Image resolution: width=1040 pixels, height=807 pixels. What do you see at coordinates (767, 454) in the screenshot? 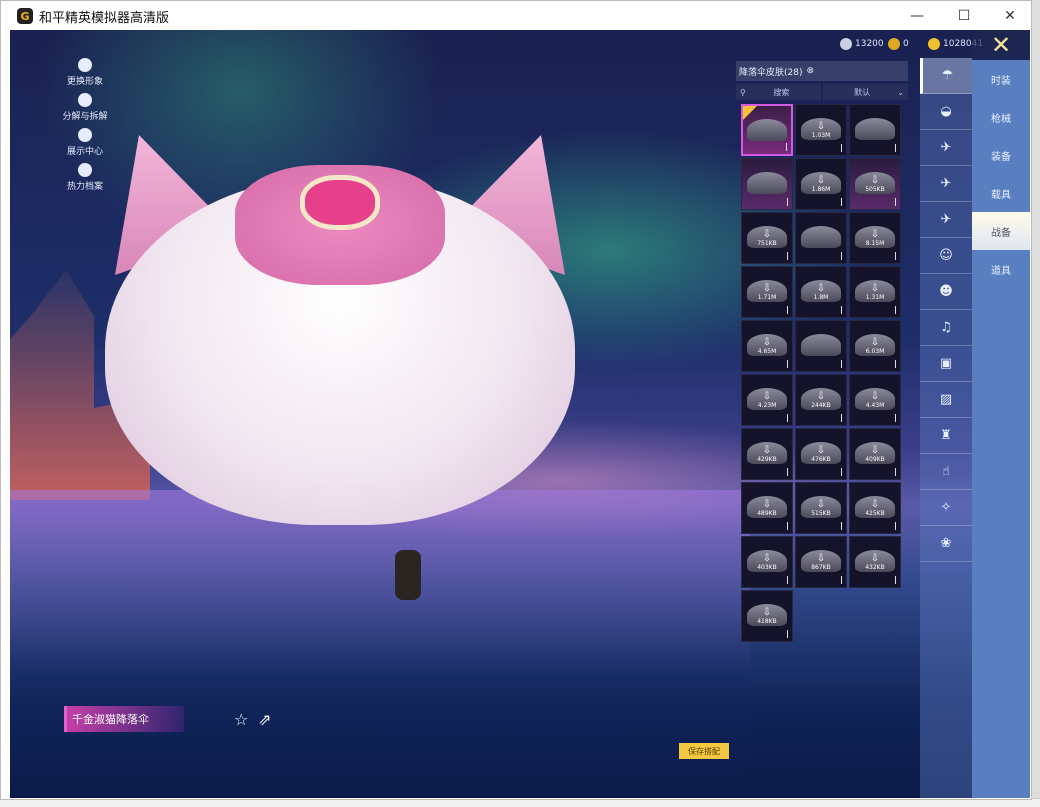
I see `skin-item: ⇩ 429KB` at bounding box center [767, 454].